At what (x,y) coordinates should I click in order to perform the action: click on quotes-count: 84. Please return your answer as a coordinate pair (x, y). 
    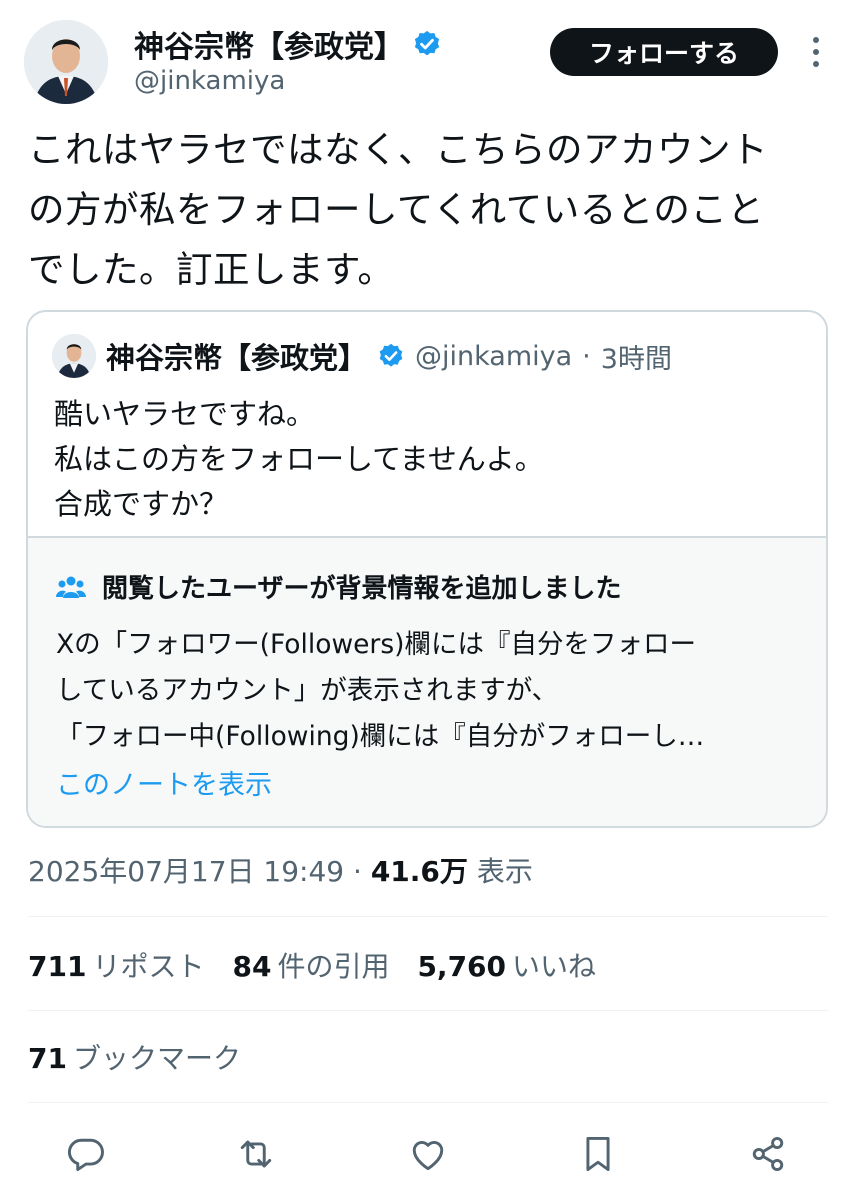
    Looking at the image, I should click on (252, 966).